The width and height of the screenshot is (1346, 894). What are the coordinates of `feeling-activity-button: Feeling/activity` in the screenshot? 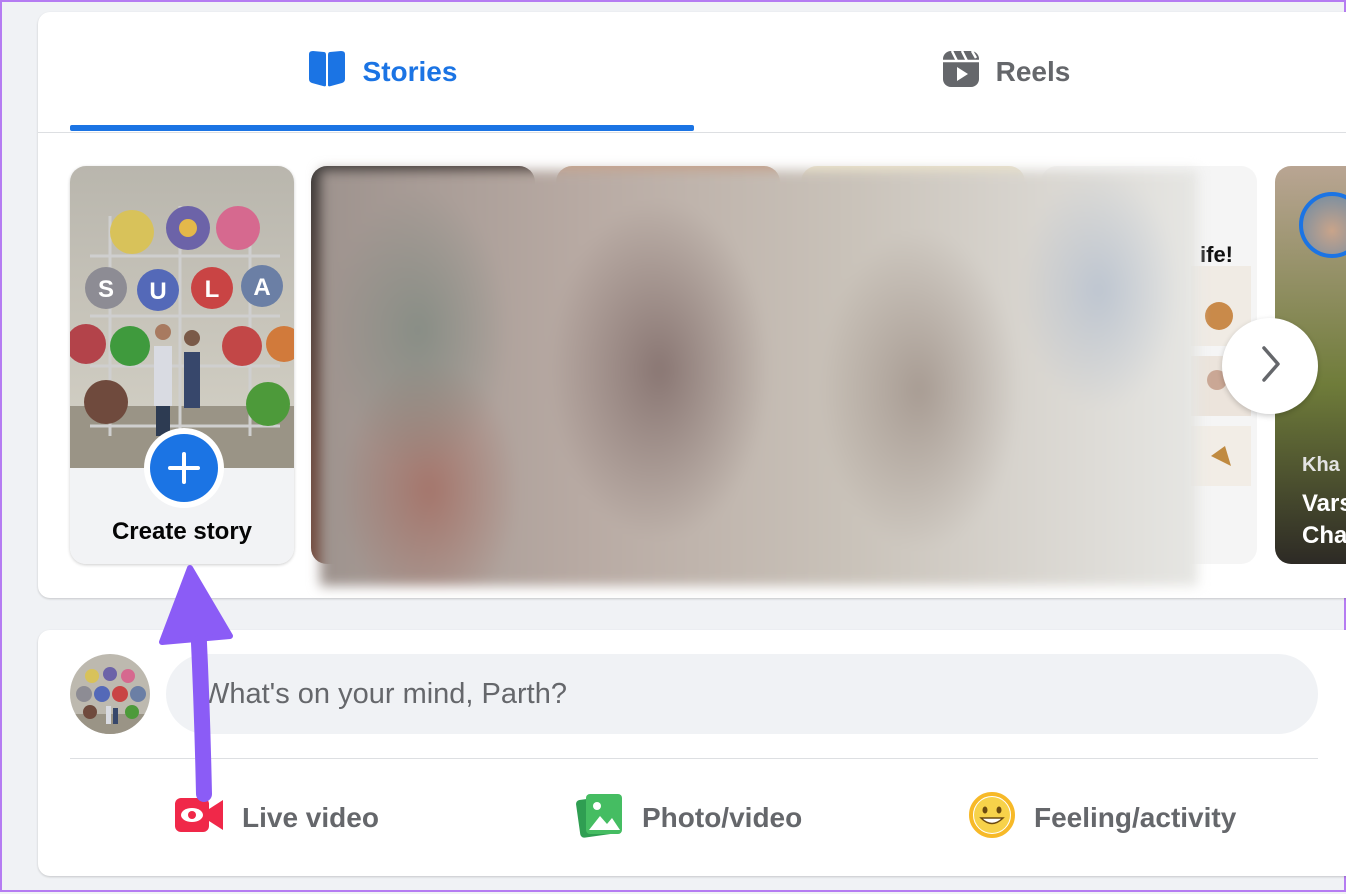 It's located at (1102, 818).